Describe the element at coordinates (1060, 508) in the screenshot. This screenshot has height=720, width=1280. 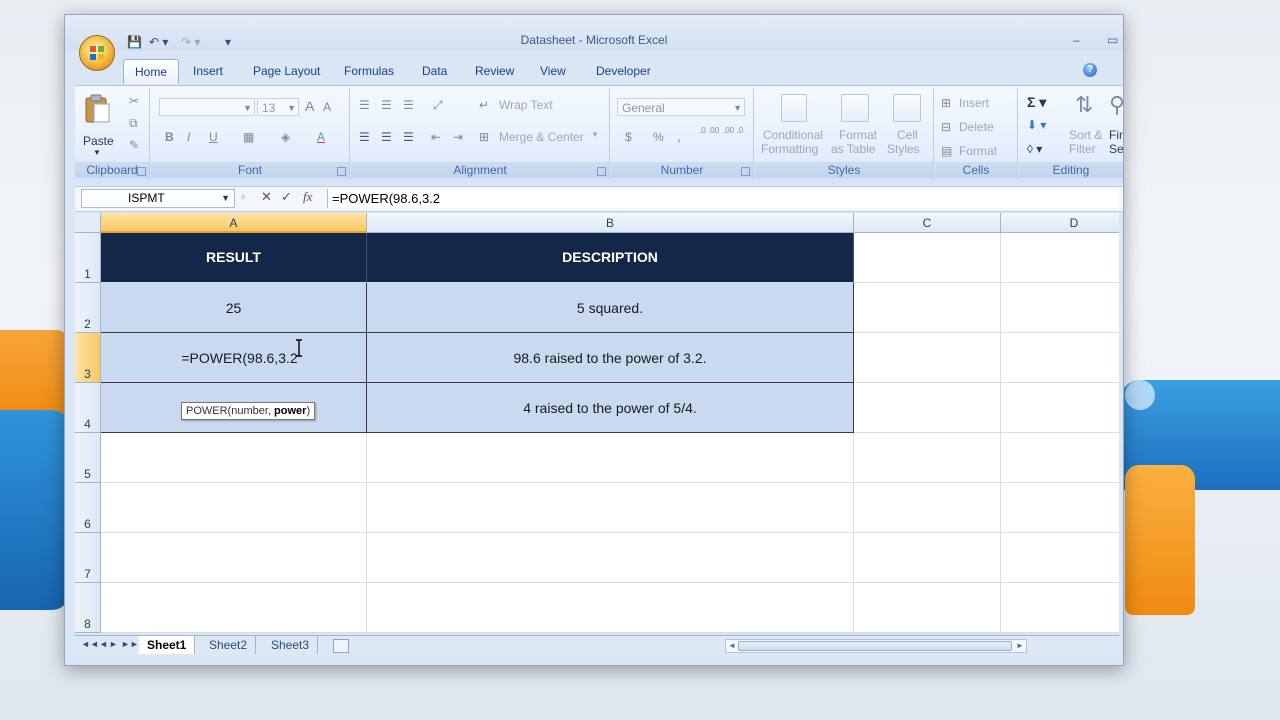
I see `cell-d6` at that location.